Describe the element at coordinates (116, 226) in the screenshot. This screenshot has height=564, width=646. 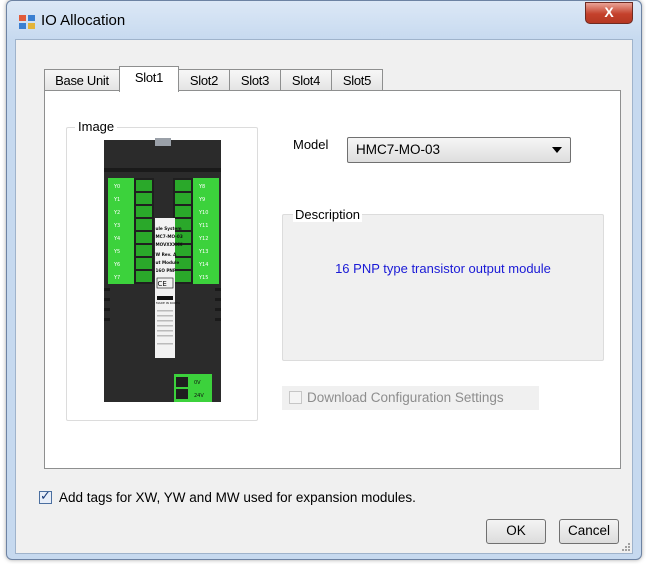
I see `terminal-label: Y3` at that location.